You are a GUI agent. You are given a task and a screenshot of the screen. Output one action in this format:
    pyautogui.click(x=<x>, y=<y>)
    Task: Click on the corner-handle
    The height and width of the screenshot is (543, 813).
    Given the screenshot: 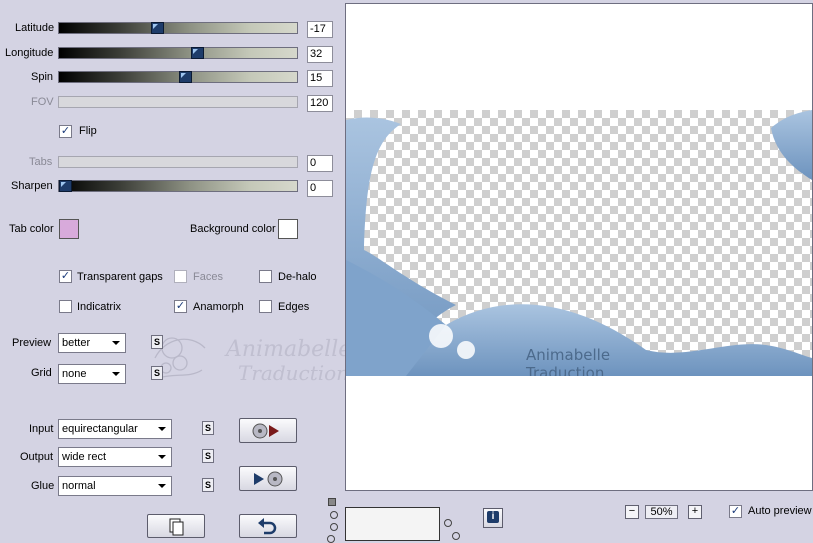 What is the action you would take?
    pyautogui.click(x=332, y=502)
    